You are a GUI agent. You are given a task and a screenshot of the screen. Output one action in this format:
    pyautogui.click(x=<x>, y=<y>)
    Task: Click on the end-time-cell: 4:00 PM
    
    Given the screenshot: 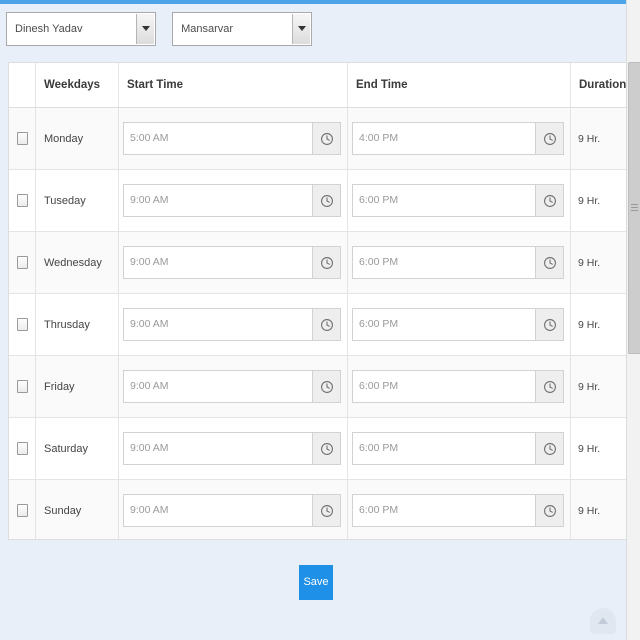 What is the action you would take?
    pyautogui.click(x=459, y=138)
    